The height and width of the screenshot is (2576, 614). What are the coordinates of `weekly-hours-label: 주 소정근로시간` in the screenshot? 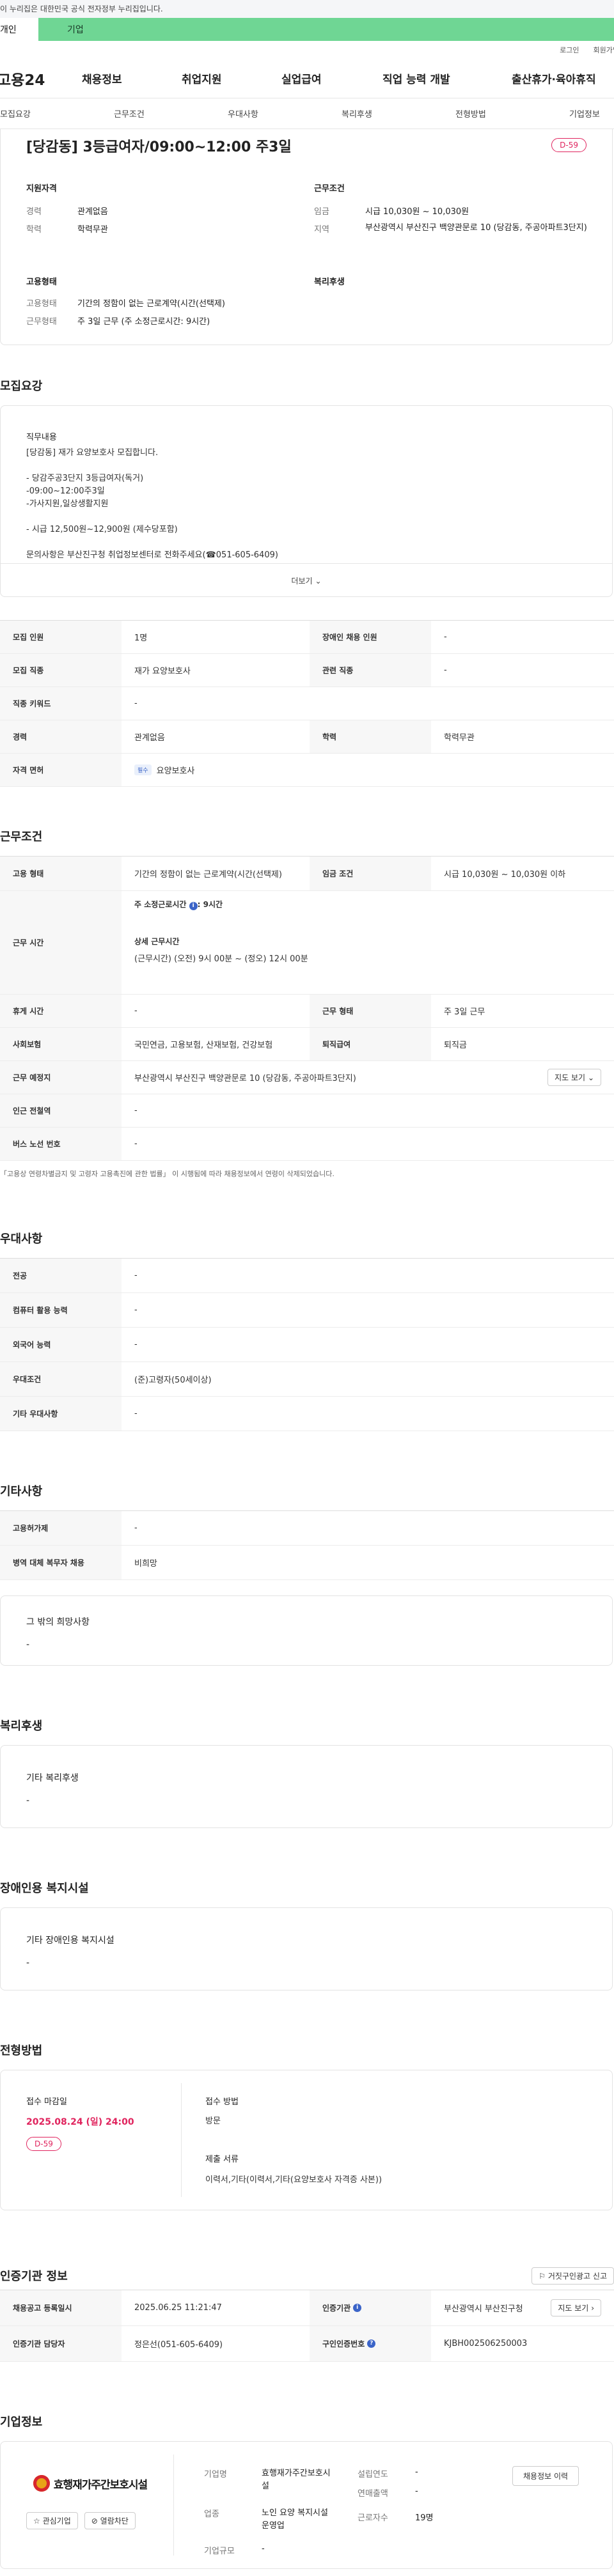 It's located at (160, 904).